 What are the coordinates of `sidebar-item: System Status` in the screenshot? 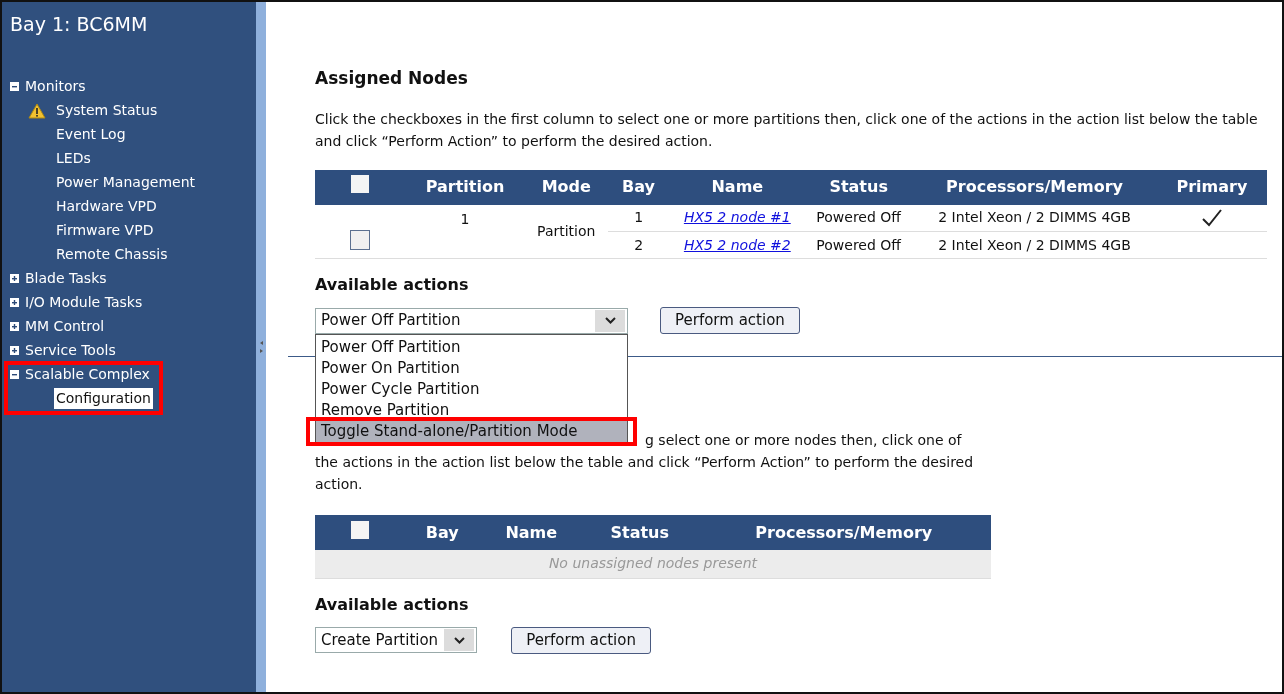 It's located at (107, 110).